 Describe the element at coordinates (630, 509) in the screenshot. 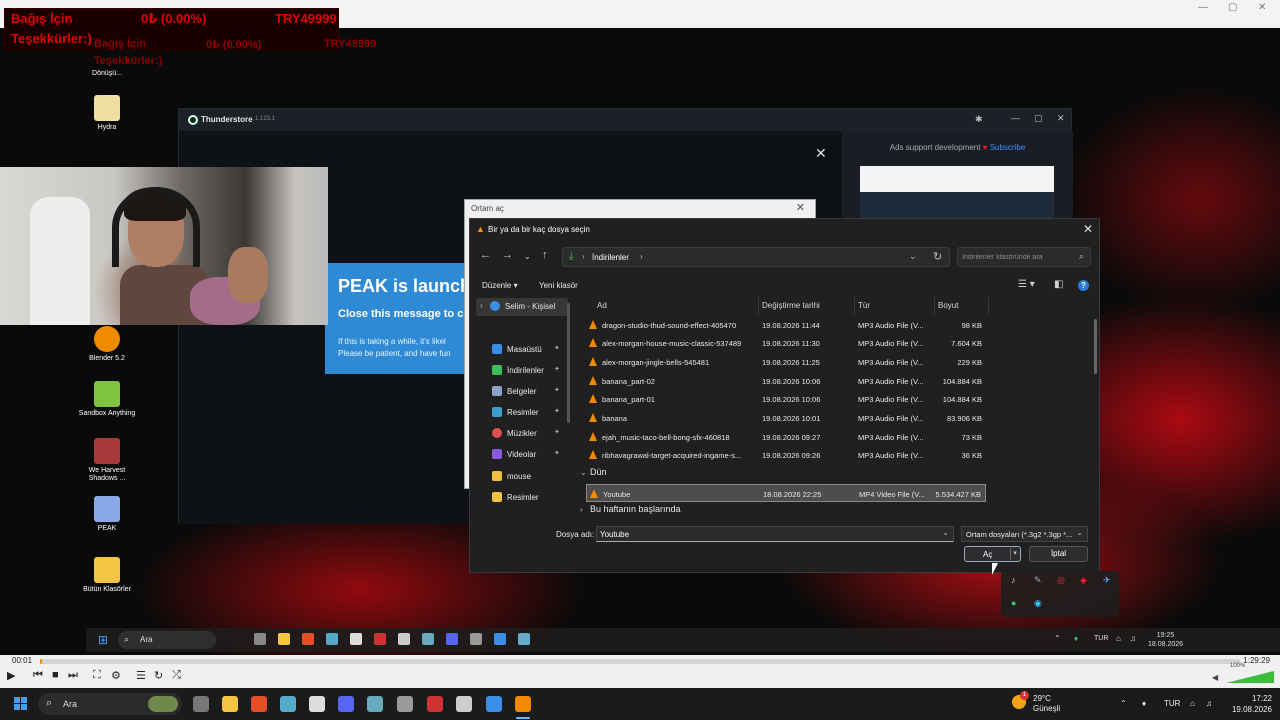

I see `group-header-this-week: › Bu haftanın başlarında` at that location.